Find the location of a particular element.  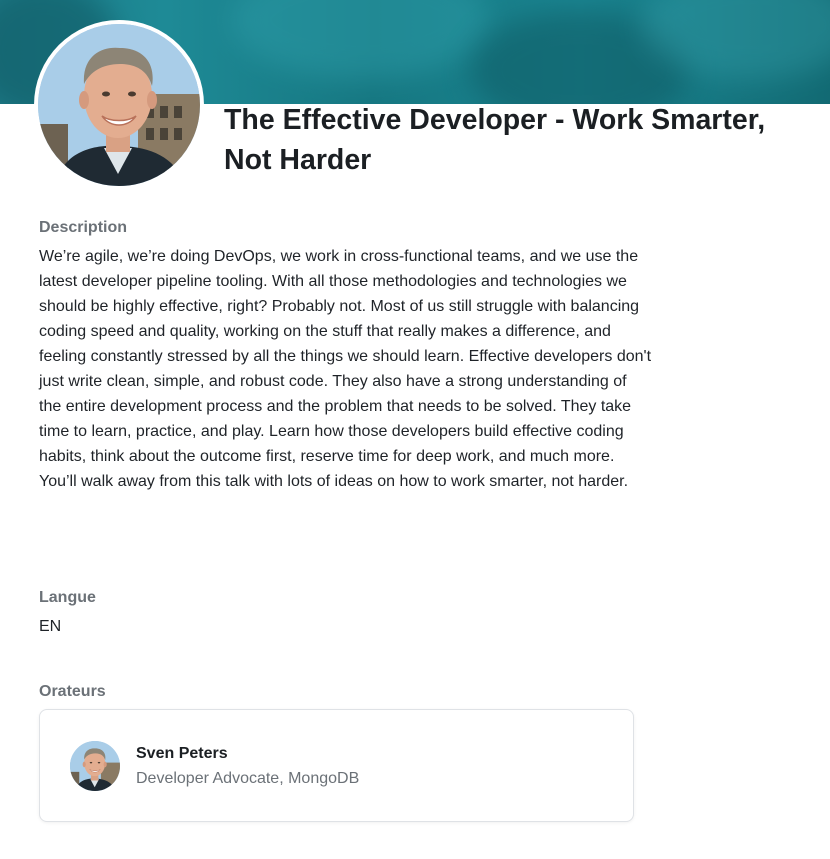

speaker-avatar-large is located at coordinates (119, 105).